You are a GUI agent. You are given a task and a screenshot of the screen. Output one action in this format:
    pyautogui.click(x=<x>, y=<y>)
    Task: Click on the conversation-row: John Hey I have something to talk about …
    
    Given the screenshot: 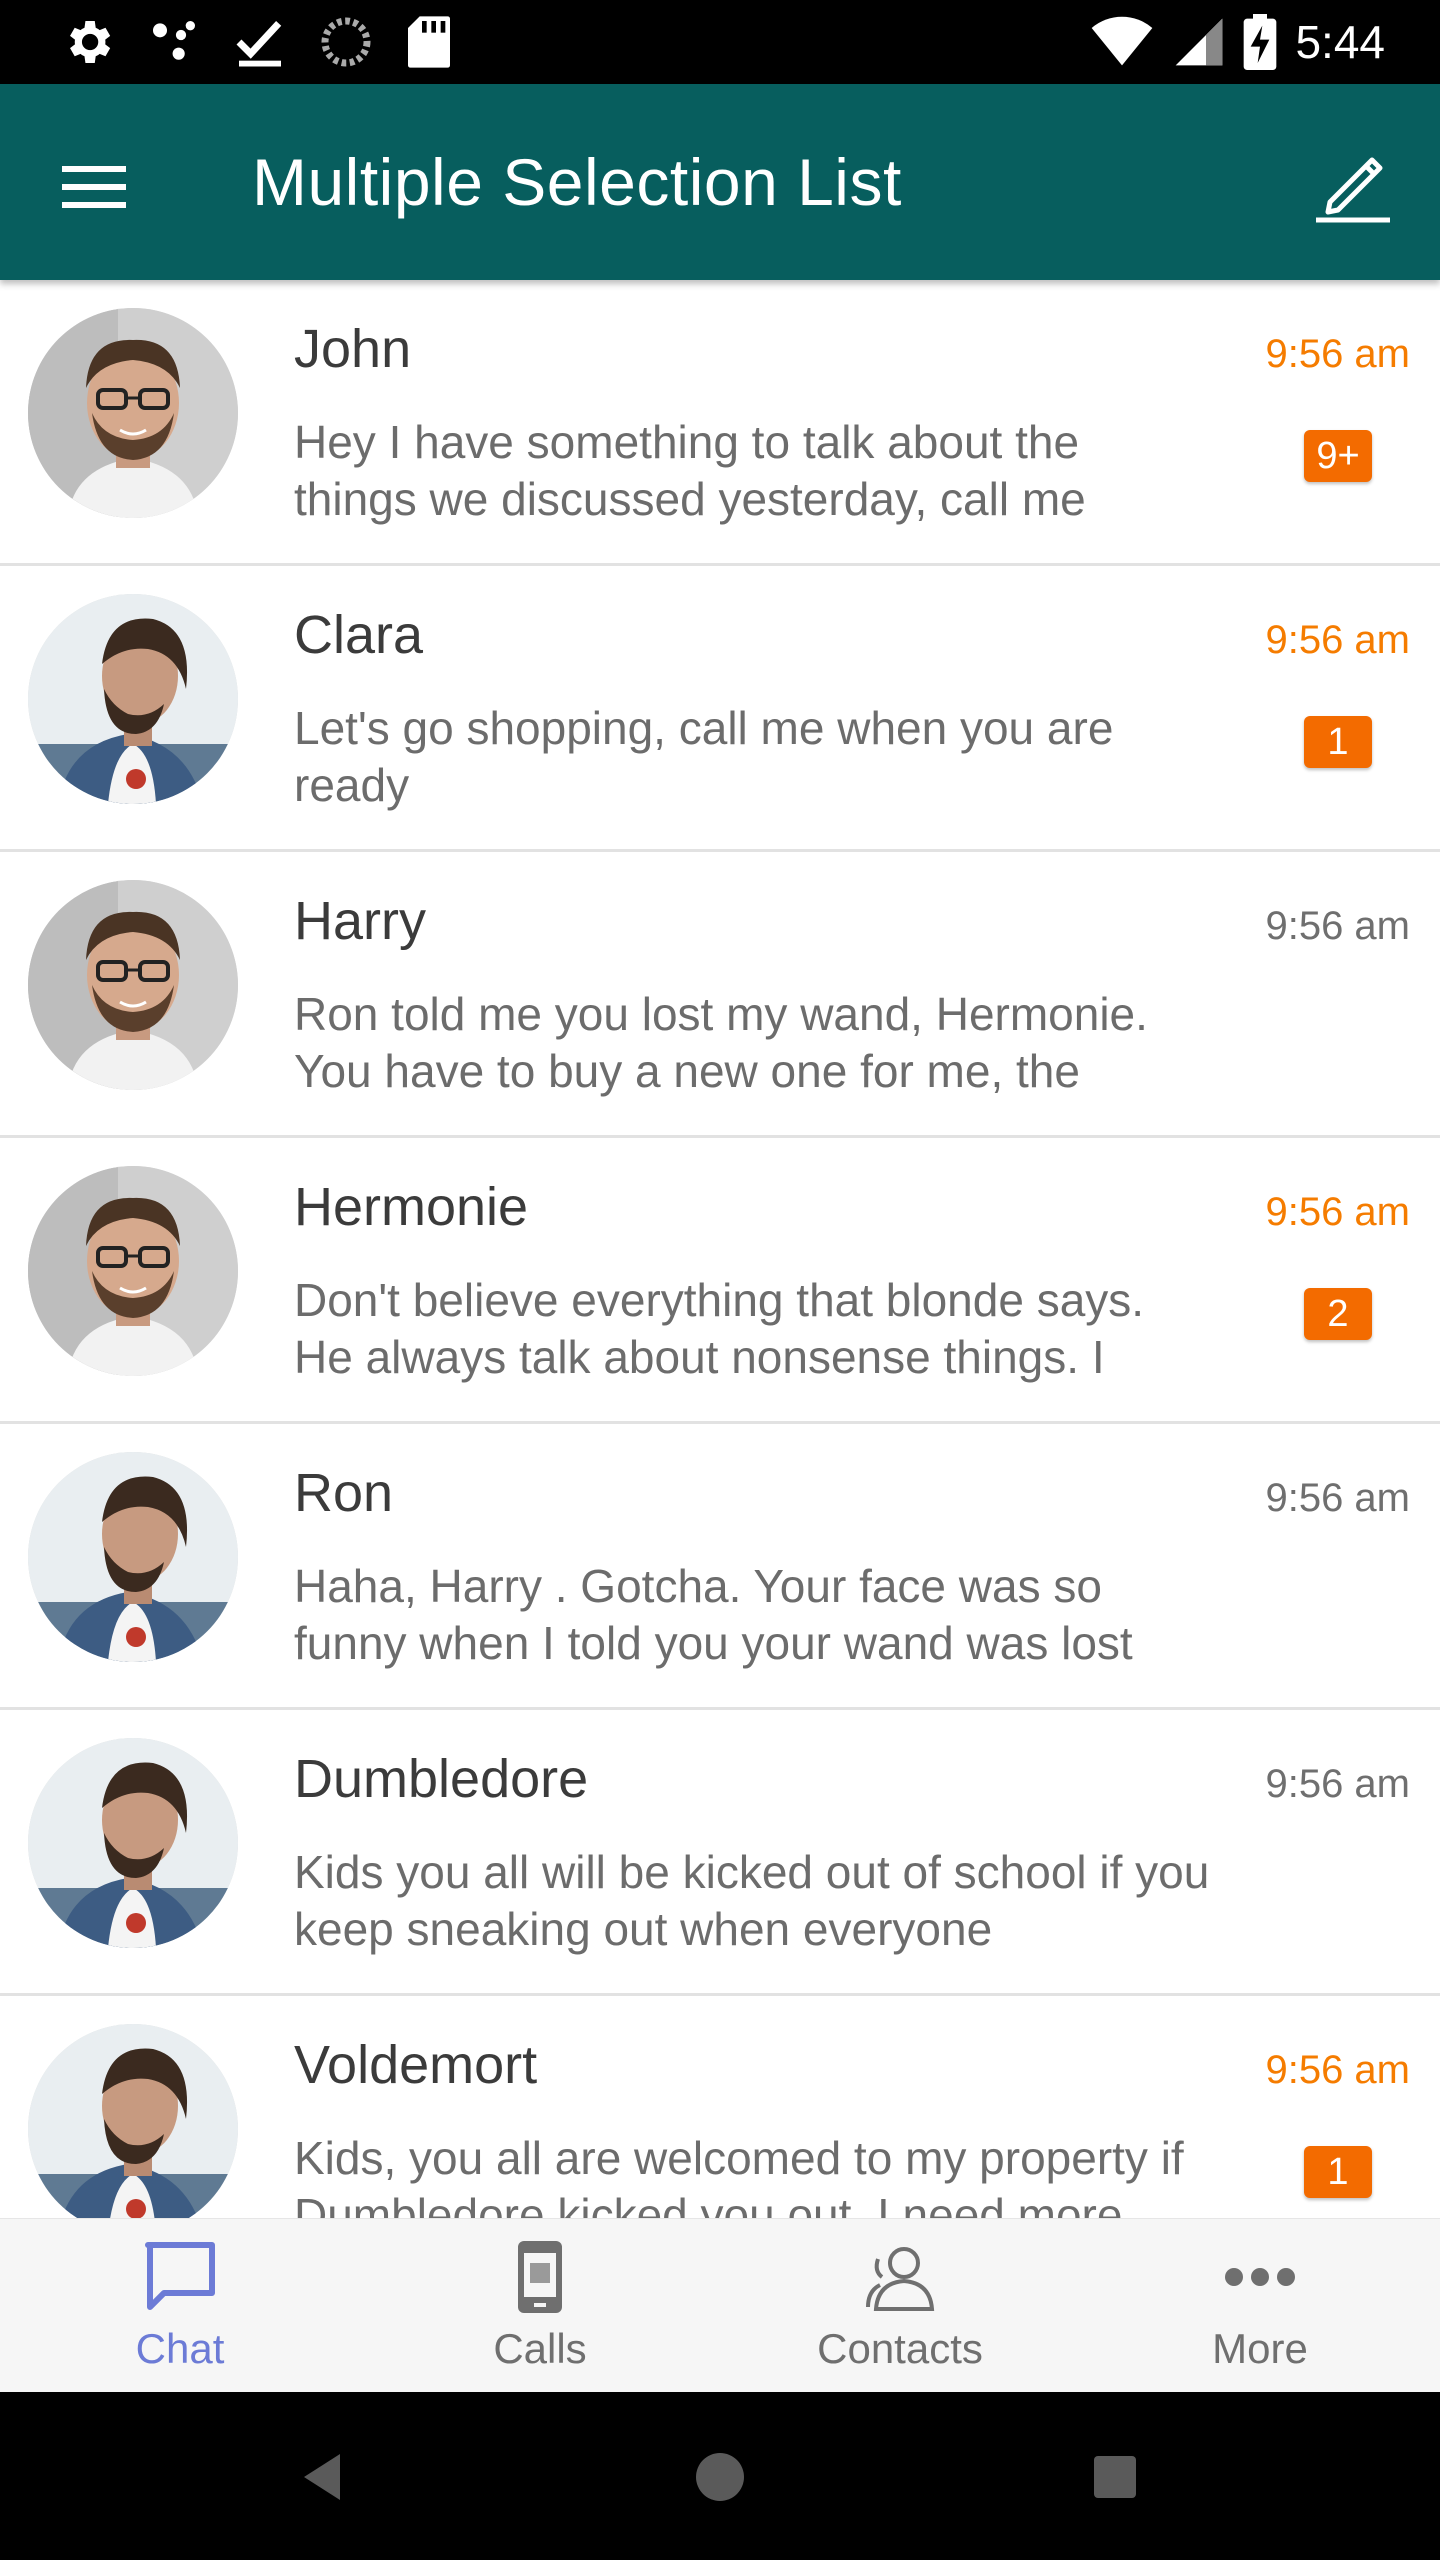 What is the action you would take?
    pyautogui.click(x=720, y=423)
    